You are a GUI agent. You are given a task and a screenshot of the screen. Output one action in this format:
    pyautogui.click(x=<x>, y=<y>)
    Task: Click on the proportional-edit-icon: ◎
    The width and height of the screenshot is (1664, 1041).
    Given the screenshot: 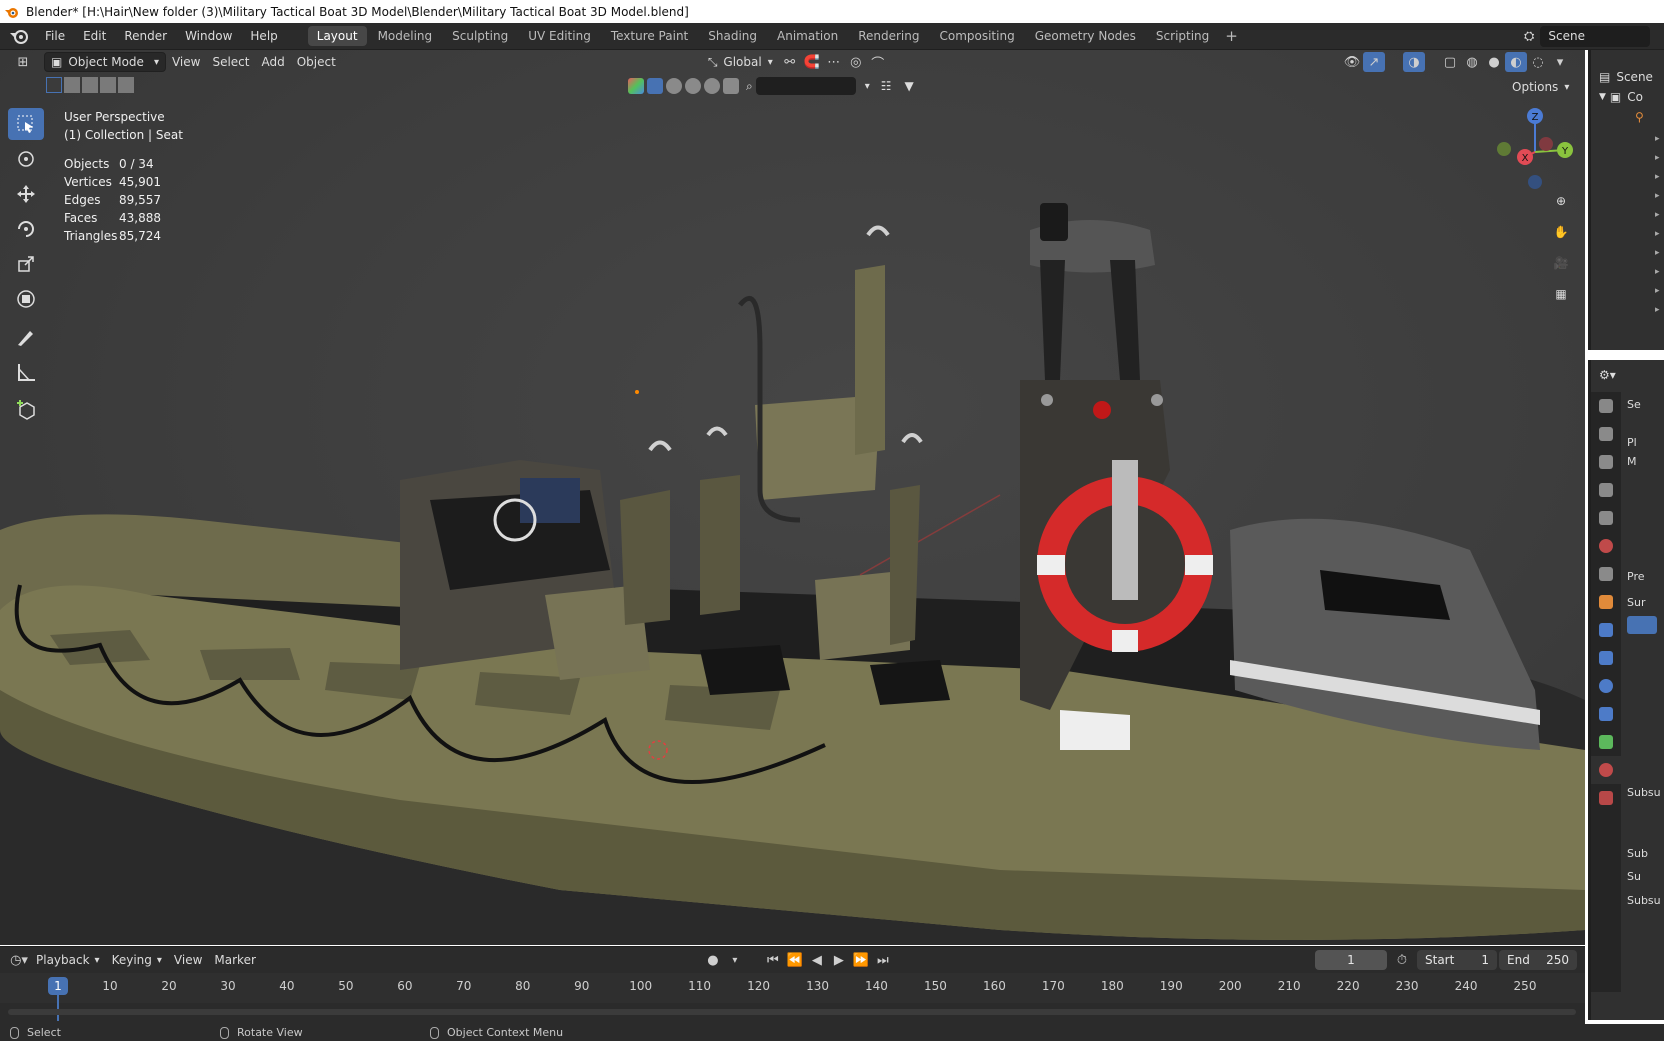 What is the action you would take?
    pyautogui.click(x=856, y=62)
    